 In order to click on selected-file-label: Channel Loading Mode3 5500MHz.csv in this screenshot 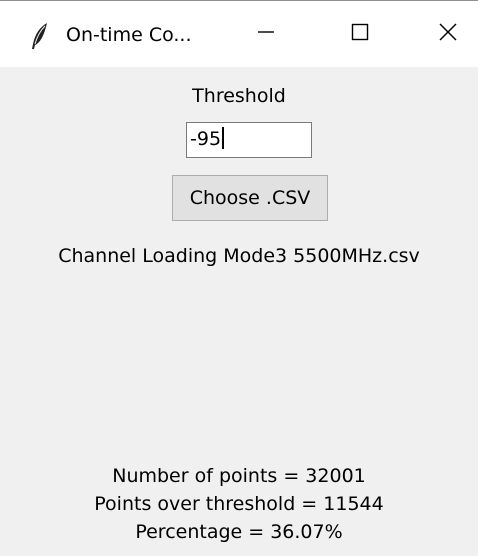, I will do `click(239, 256)`.